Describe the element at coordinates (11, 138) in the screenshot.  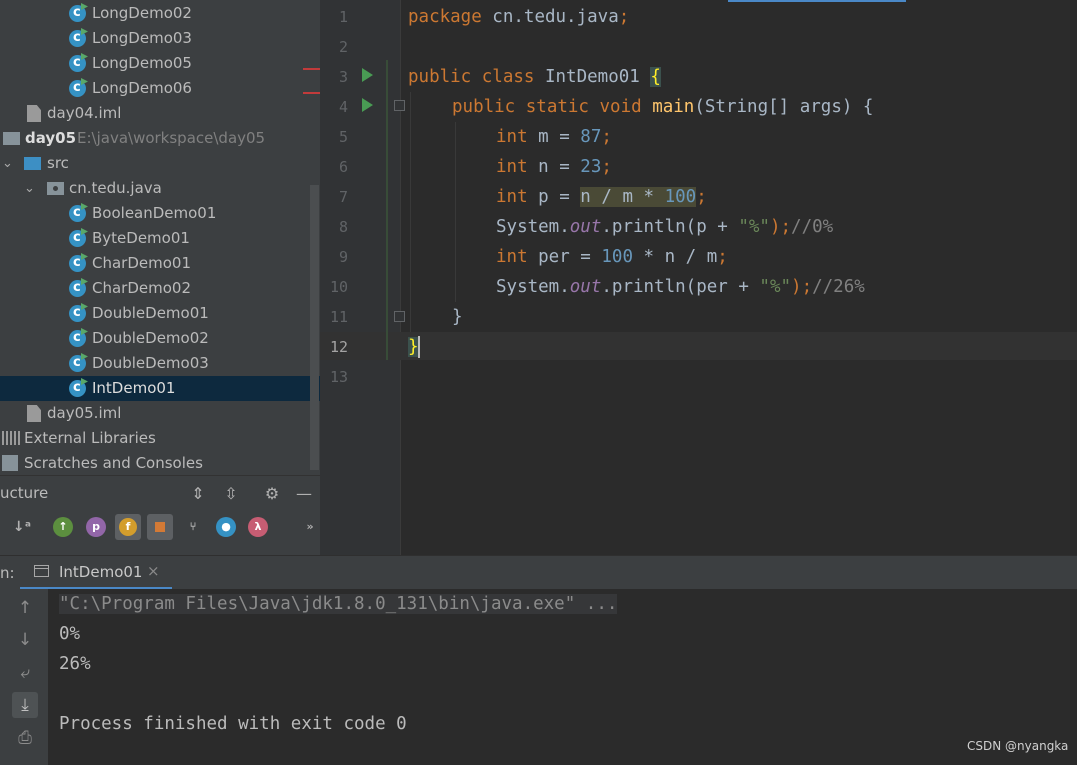
I see `module-folder-icon` at that location.